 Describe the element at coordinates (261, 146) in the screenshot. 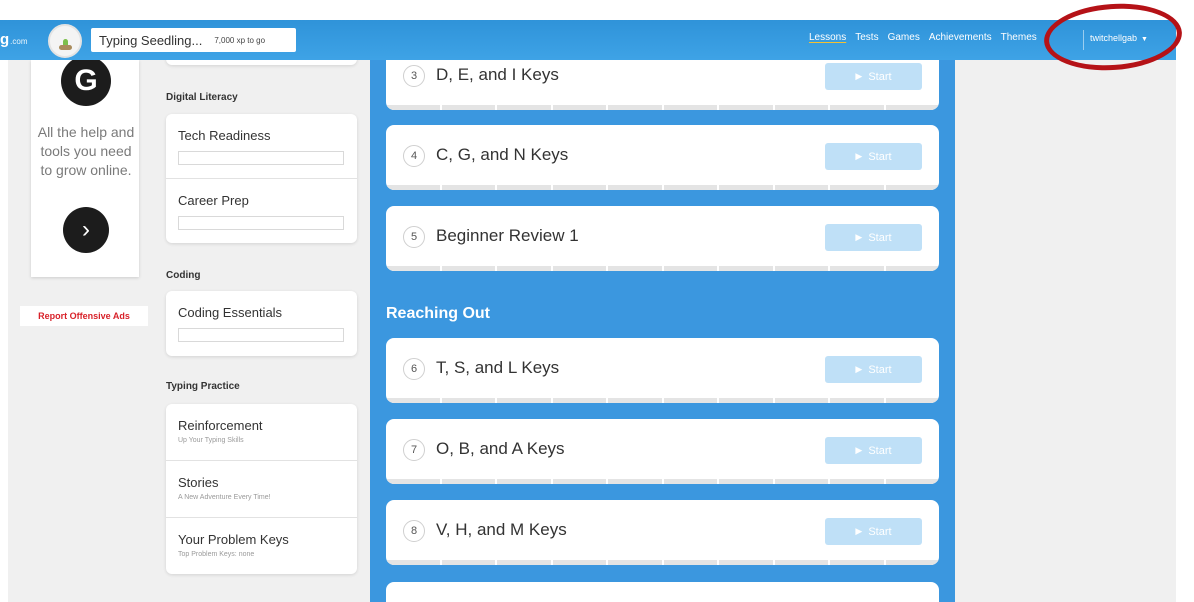

I see `sidebar-item-tech-readiness: Tech Readiness` at that location.